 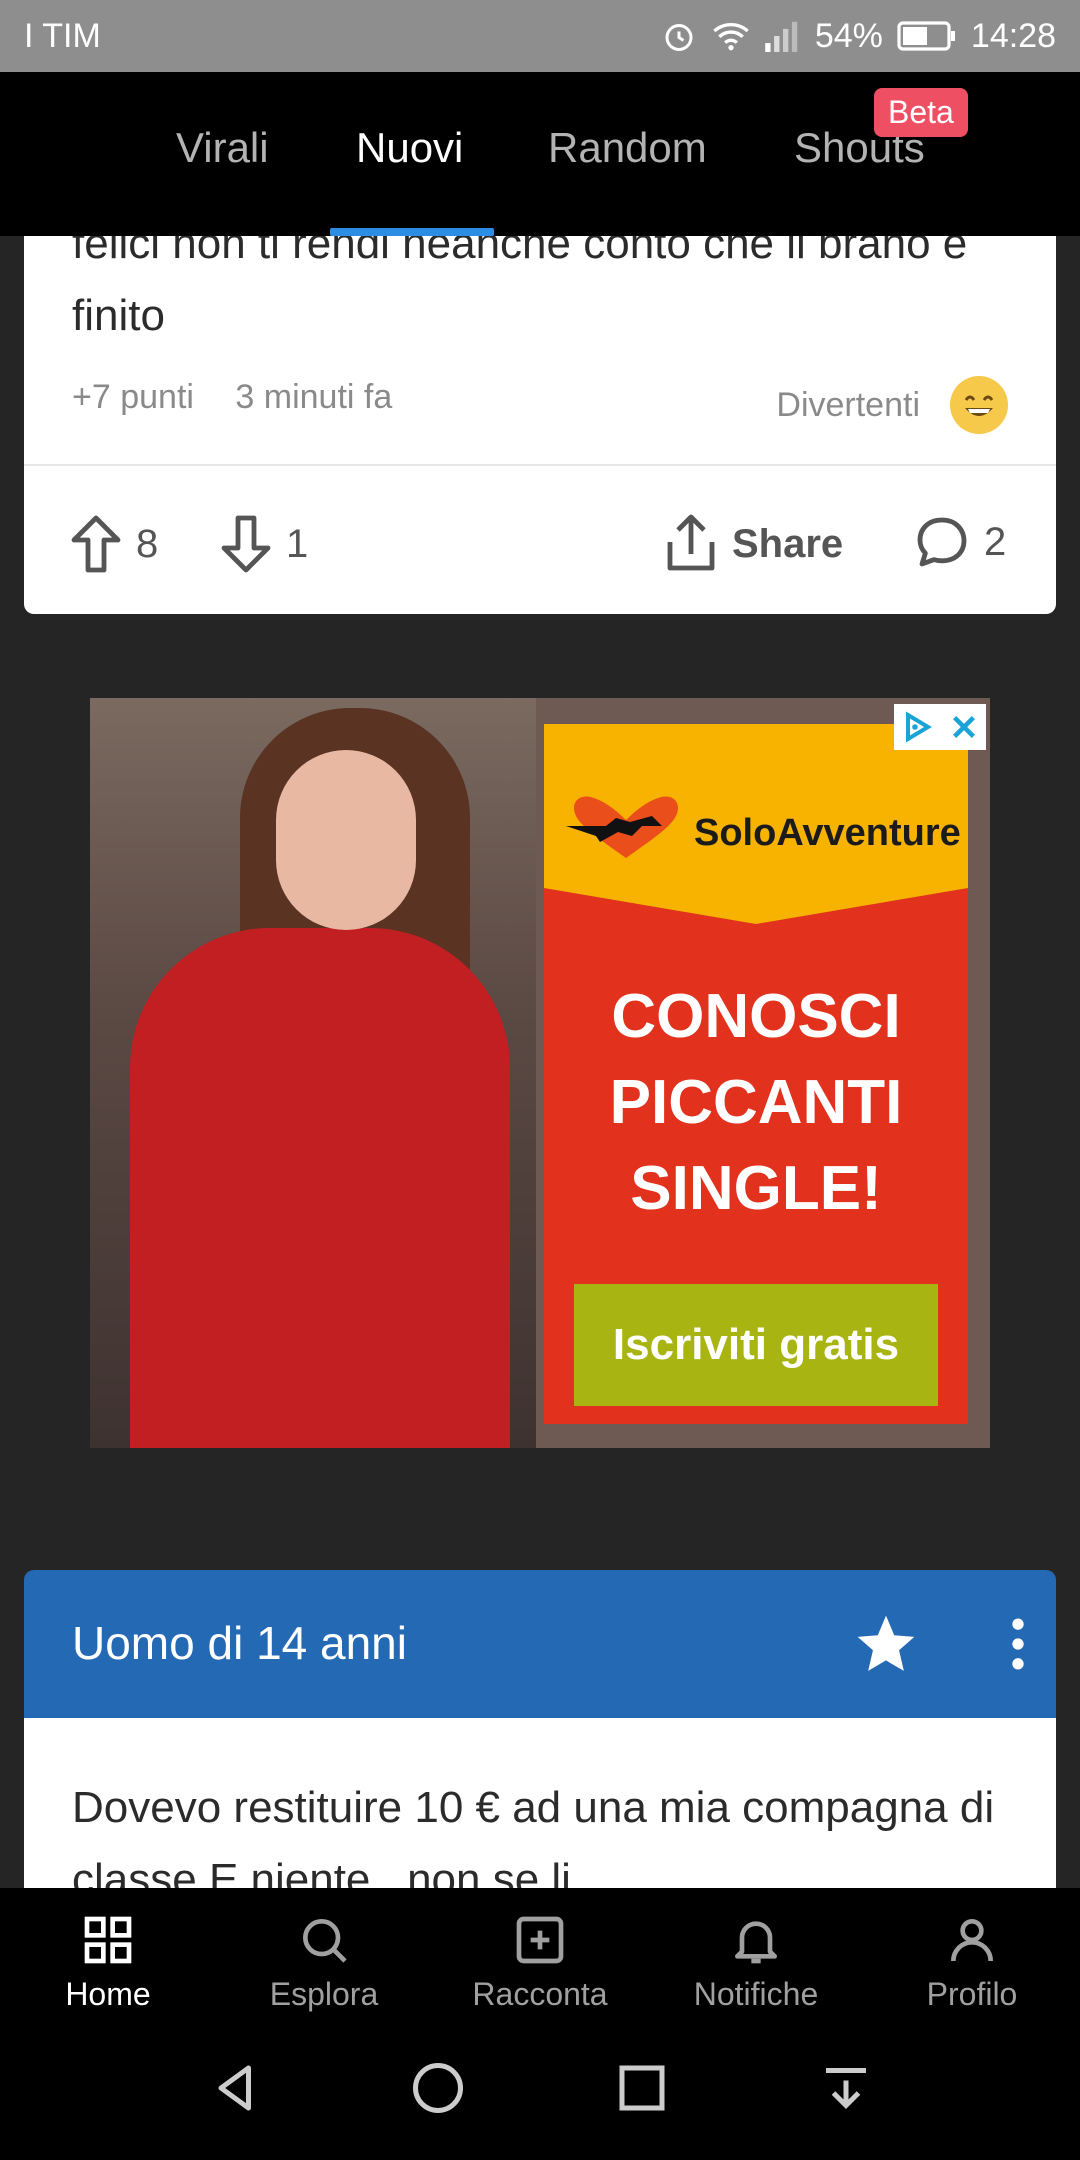 What do you see at coordinates (846, 2088) in the screenshot?
I see `notification-pull-icon` at bounding box center [846, 2088].